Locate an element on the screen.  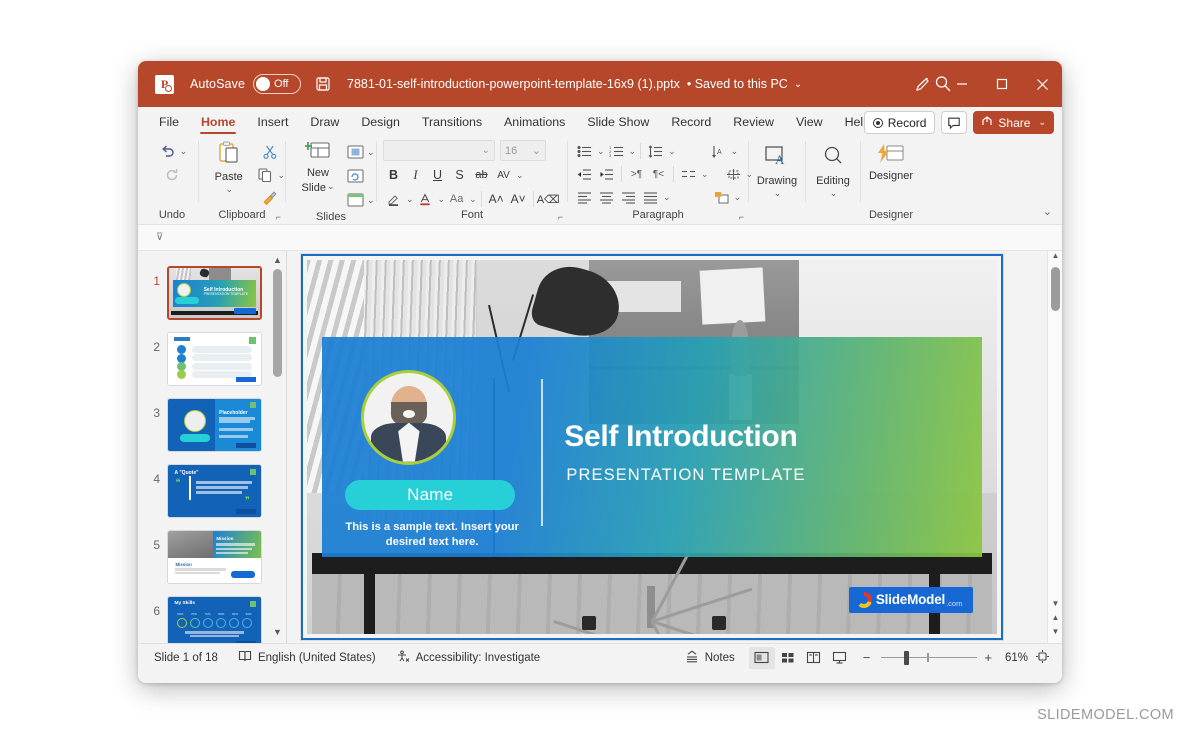
new-slide-button: New Slide ⌄ is located at coordinates (318, 167).